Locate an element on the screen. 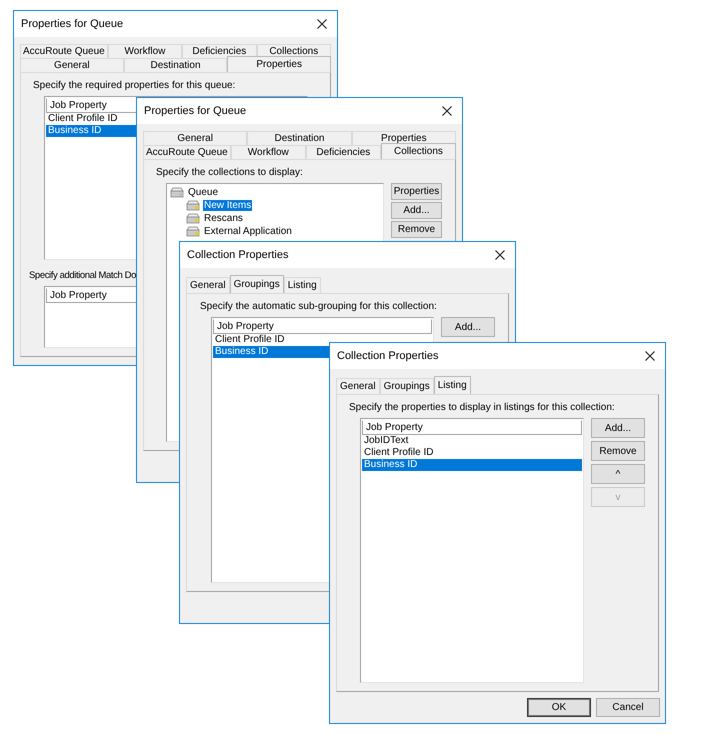 Image resolution: width=703 pixels, height=739 pixels. list-item: Client Profile ID is located at coordinates (322, 340).